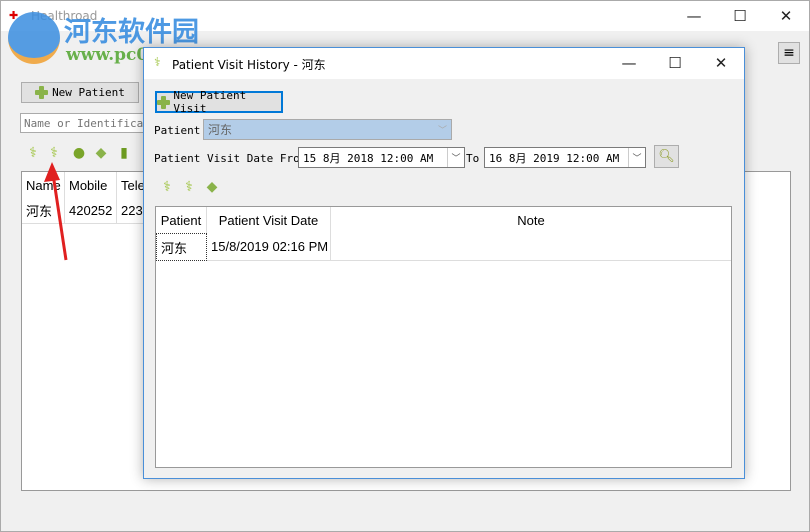 This screenshot has height=532, width=810. What do you see at coordinates (327, 129) in the screenshot?
I see `patient-select: 河东 ﹀` at bounding box center [327, 129].